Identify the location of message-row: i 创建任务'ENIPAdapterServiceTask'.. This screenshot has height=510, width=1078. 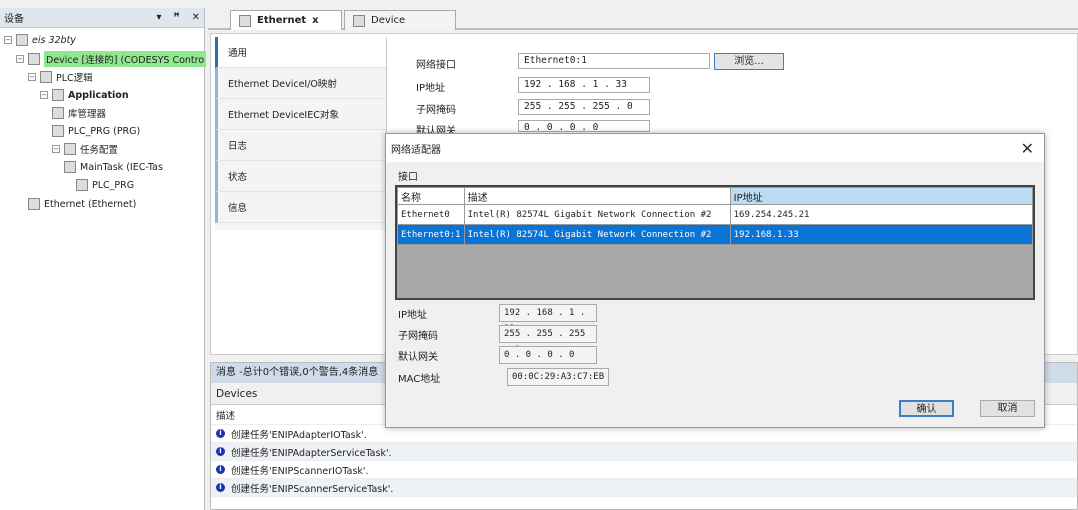
(644, 452).